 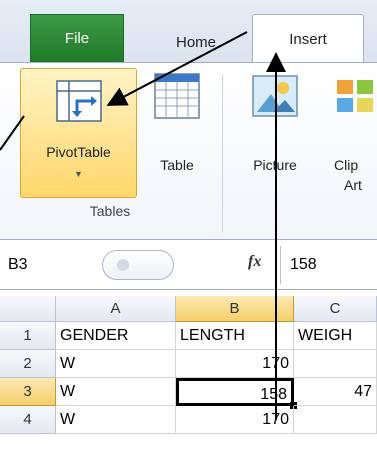 I want to click on arrow-left-edge, so click(x=12, y=133).